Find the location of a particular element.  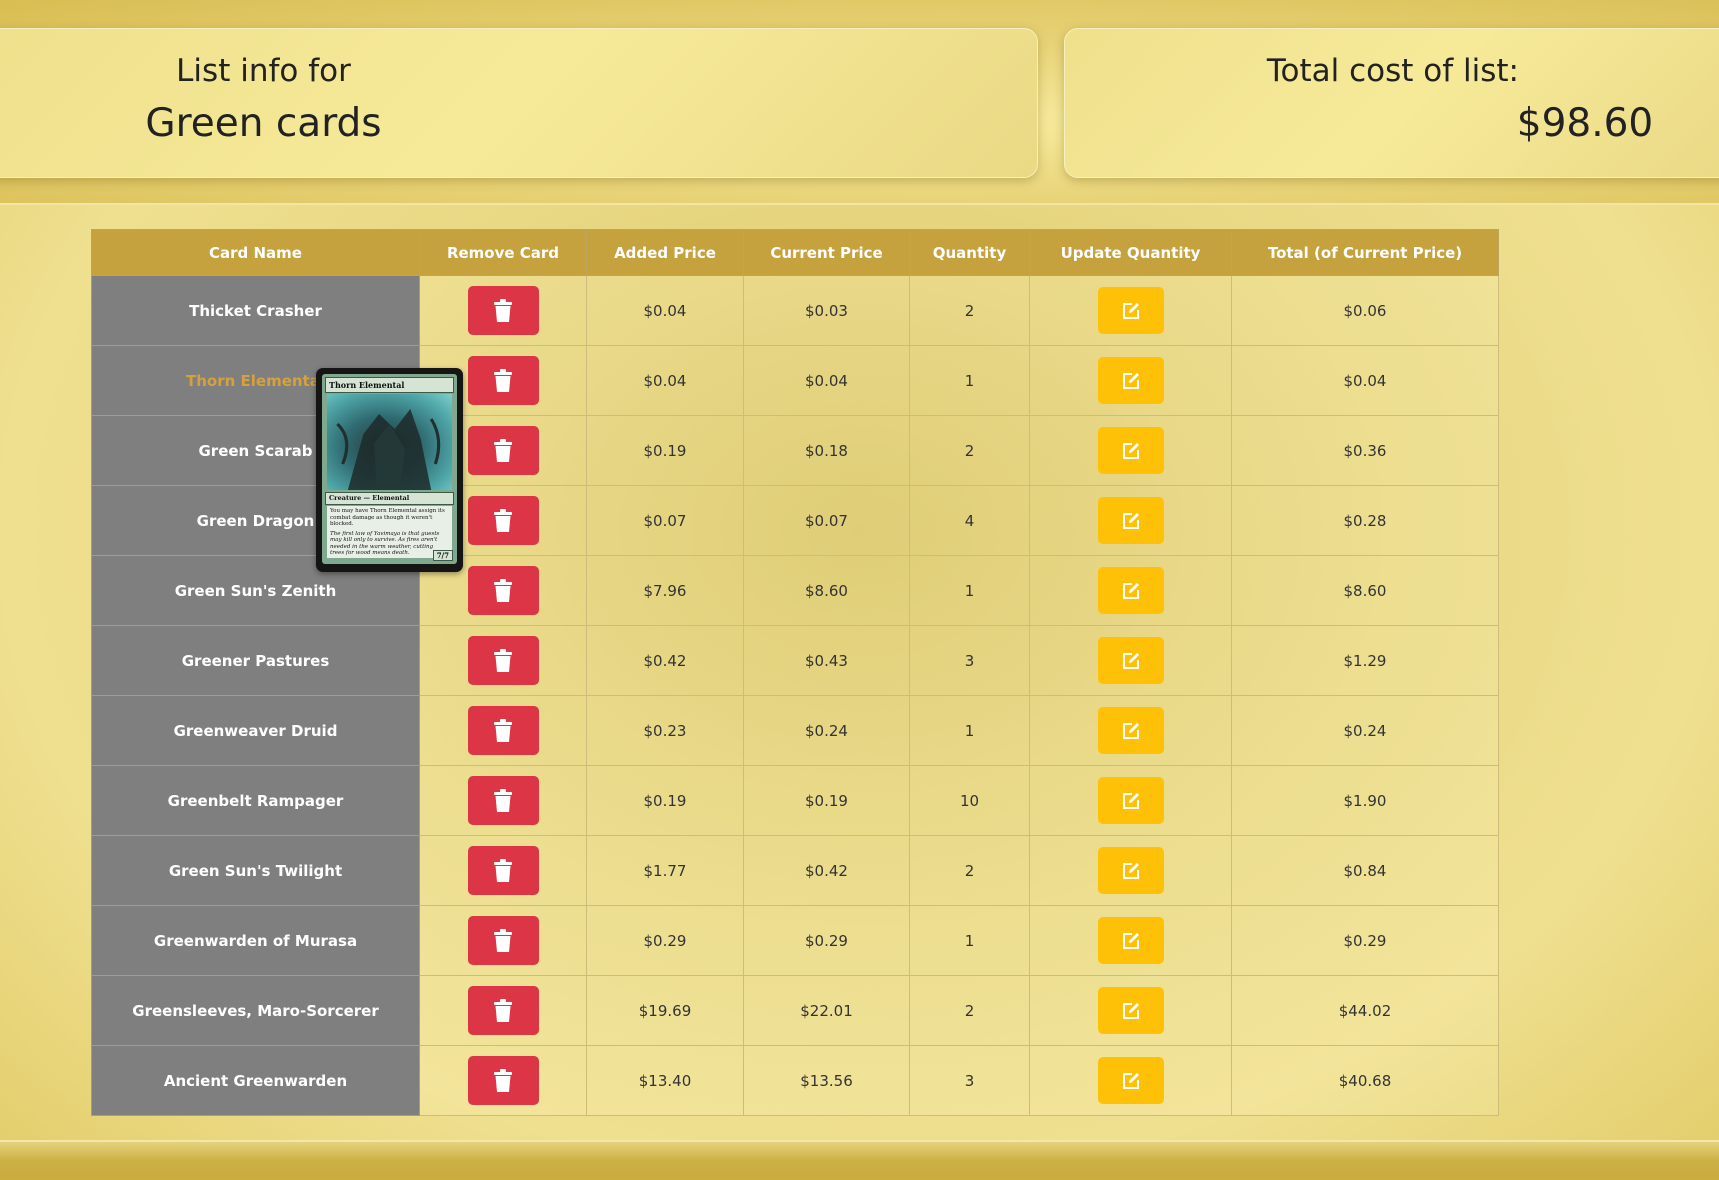

current-price-cell: $8.60 is located at coordinates (826, 590).